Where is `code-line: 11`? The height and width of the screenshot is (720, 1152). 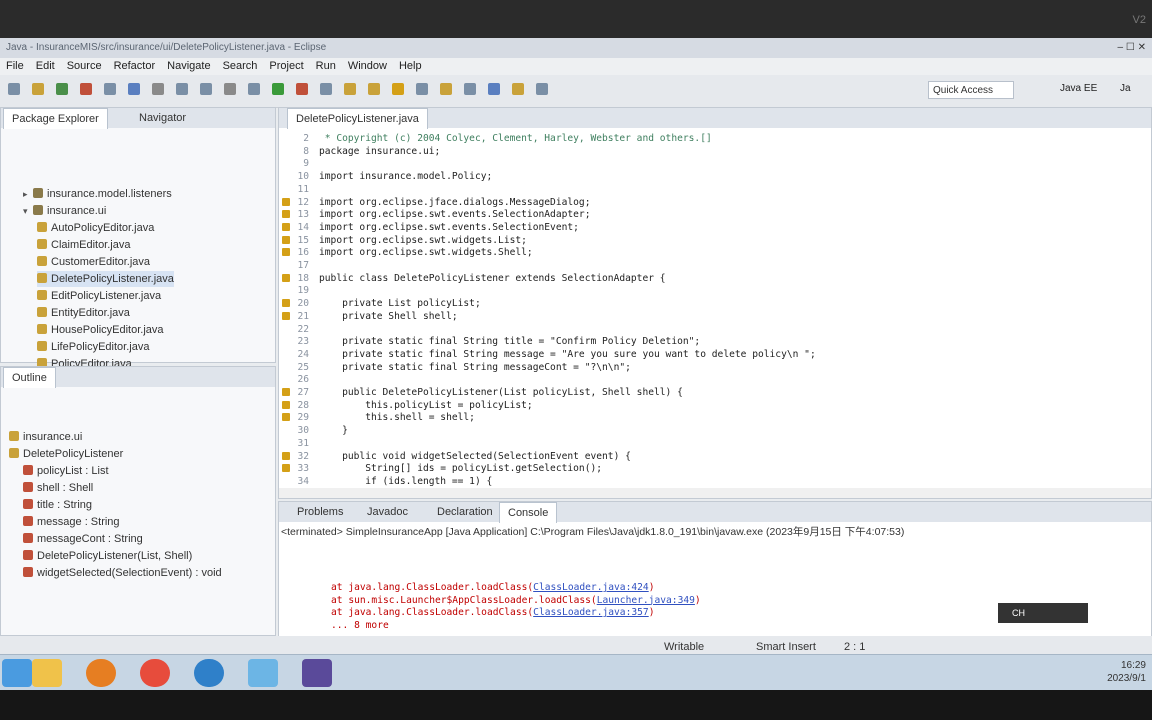
code-line: 11 is located at coordinates (709, 189).